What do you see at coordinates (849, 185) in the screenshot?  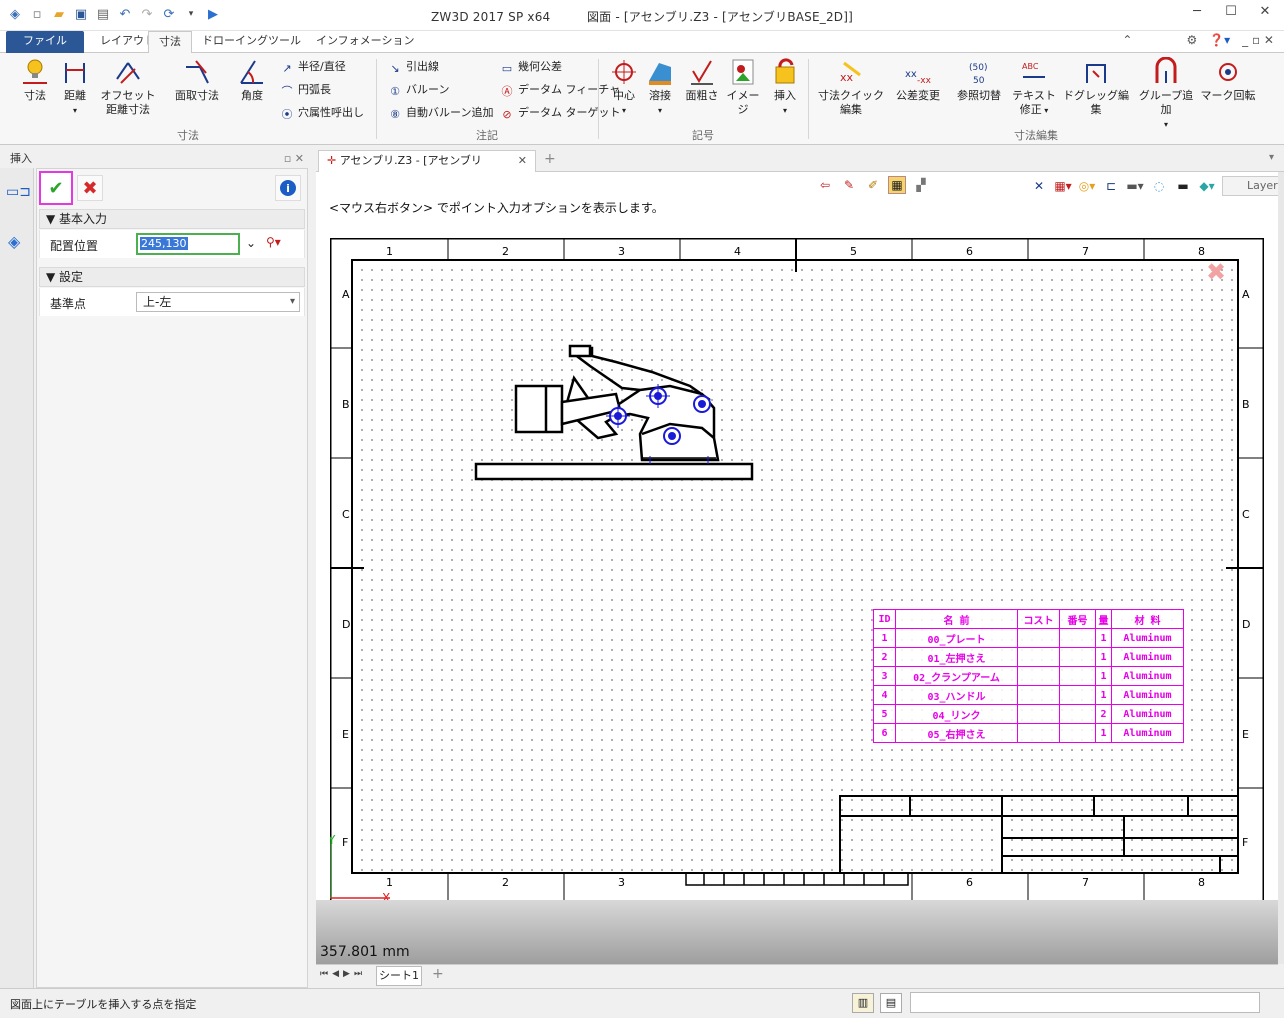 I see `eraser-icon: ✎` at bounding box center [849, 185].